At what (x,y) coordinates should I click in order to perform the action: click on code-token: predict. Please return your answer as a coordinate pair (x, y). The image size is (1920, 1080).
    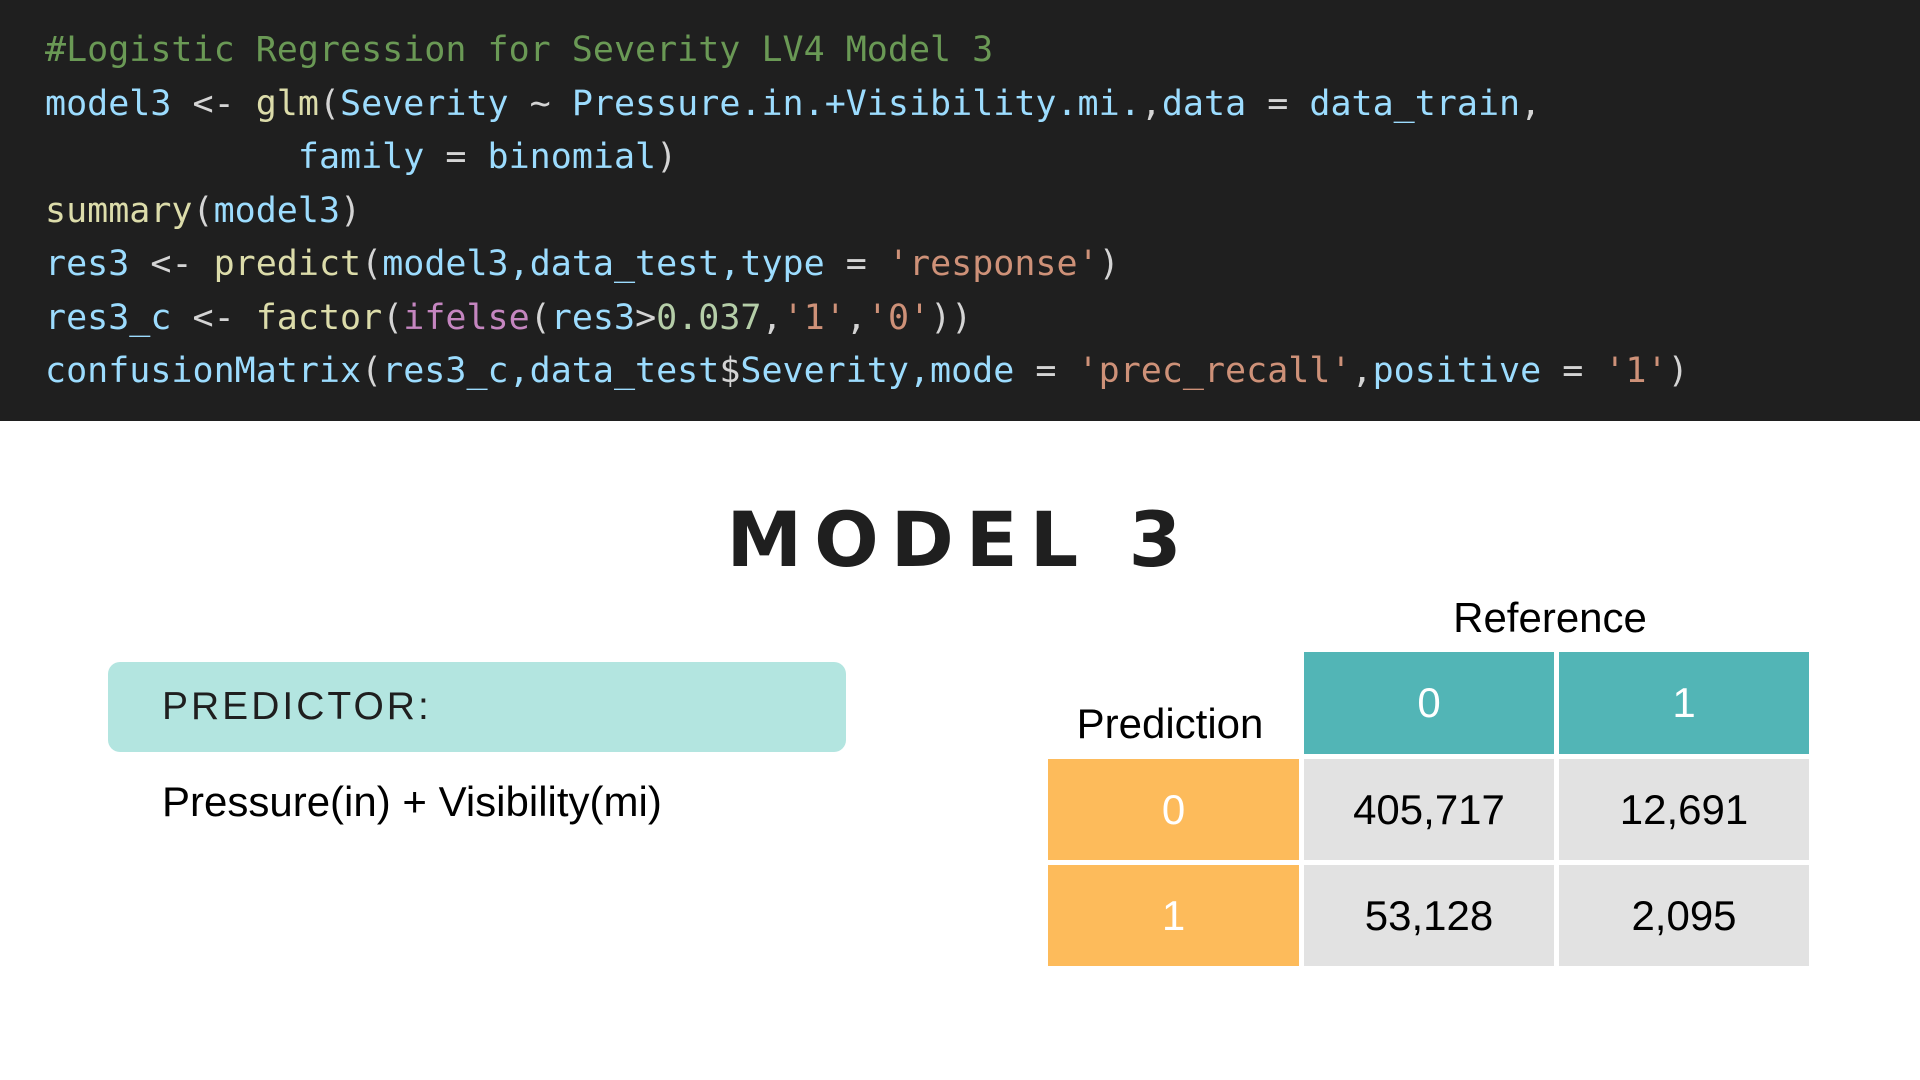
    Looking at the image, I should click on (287, 264).